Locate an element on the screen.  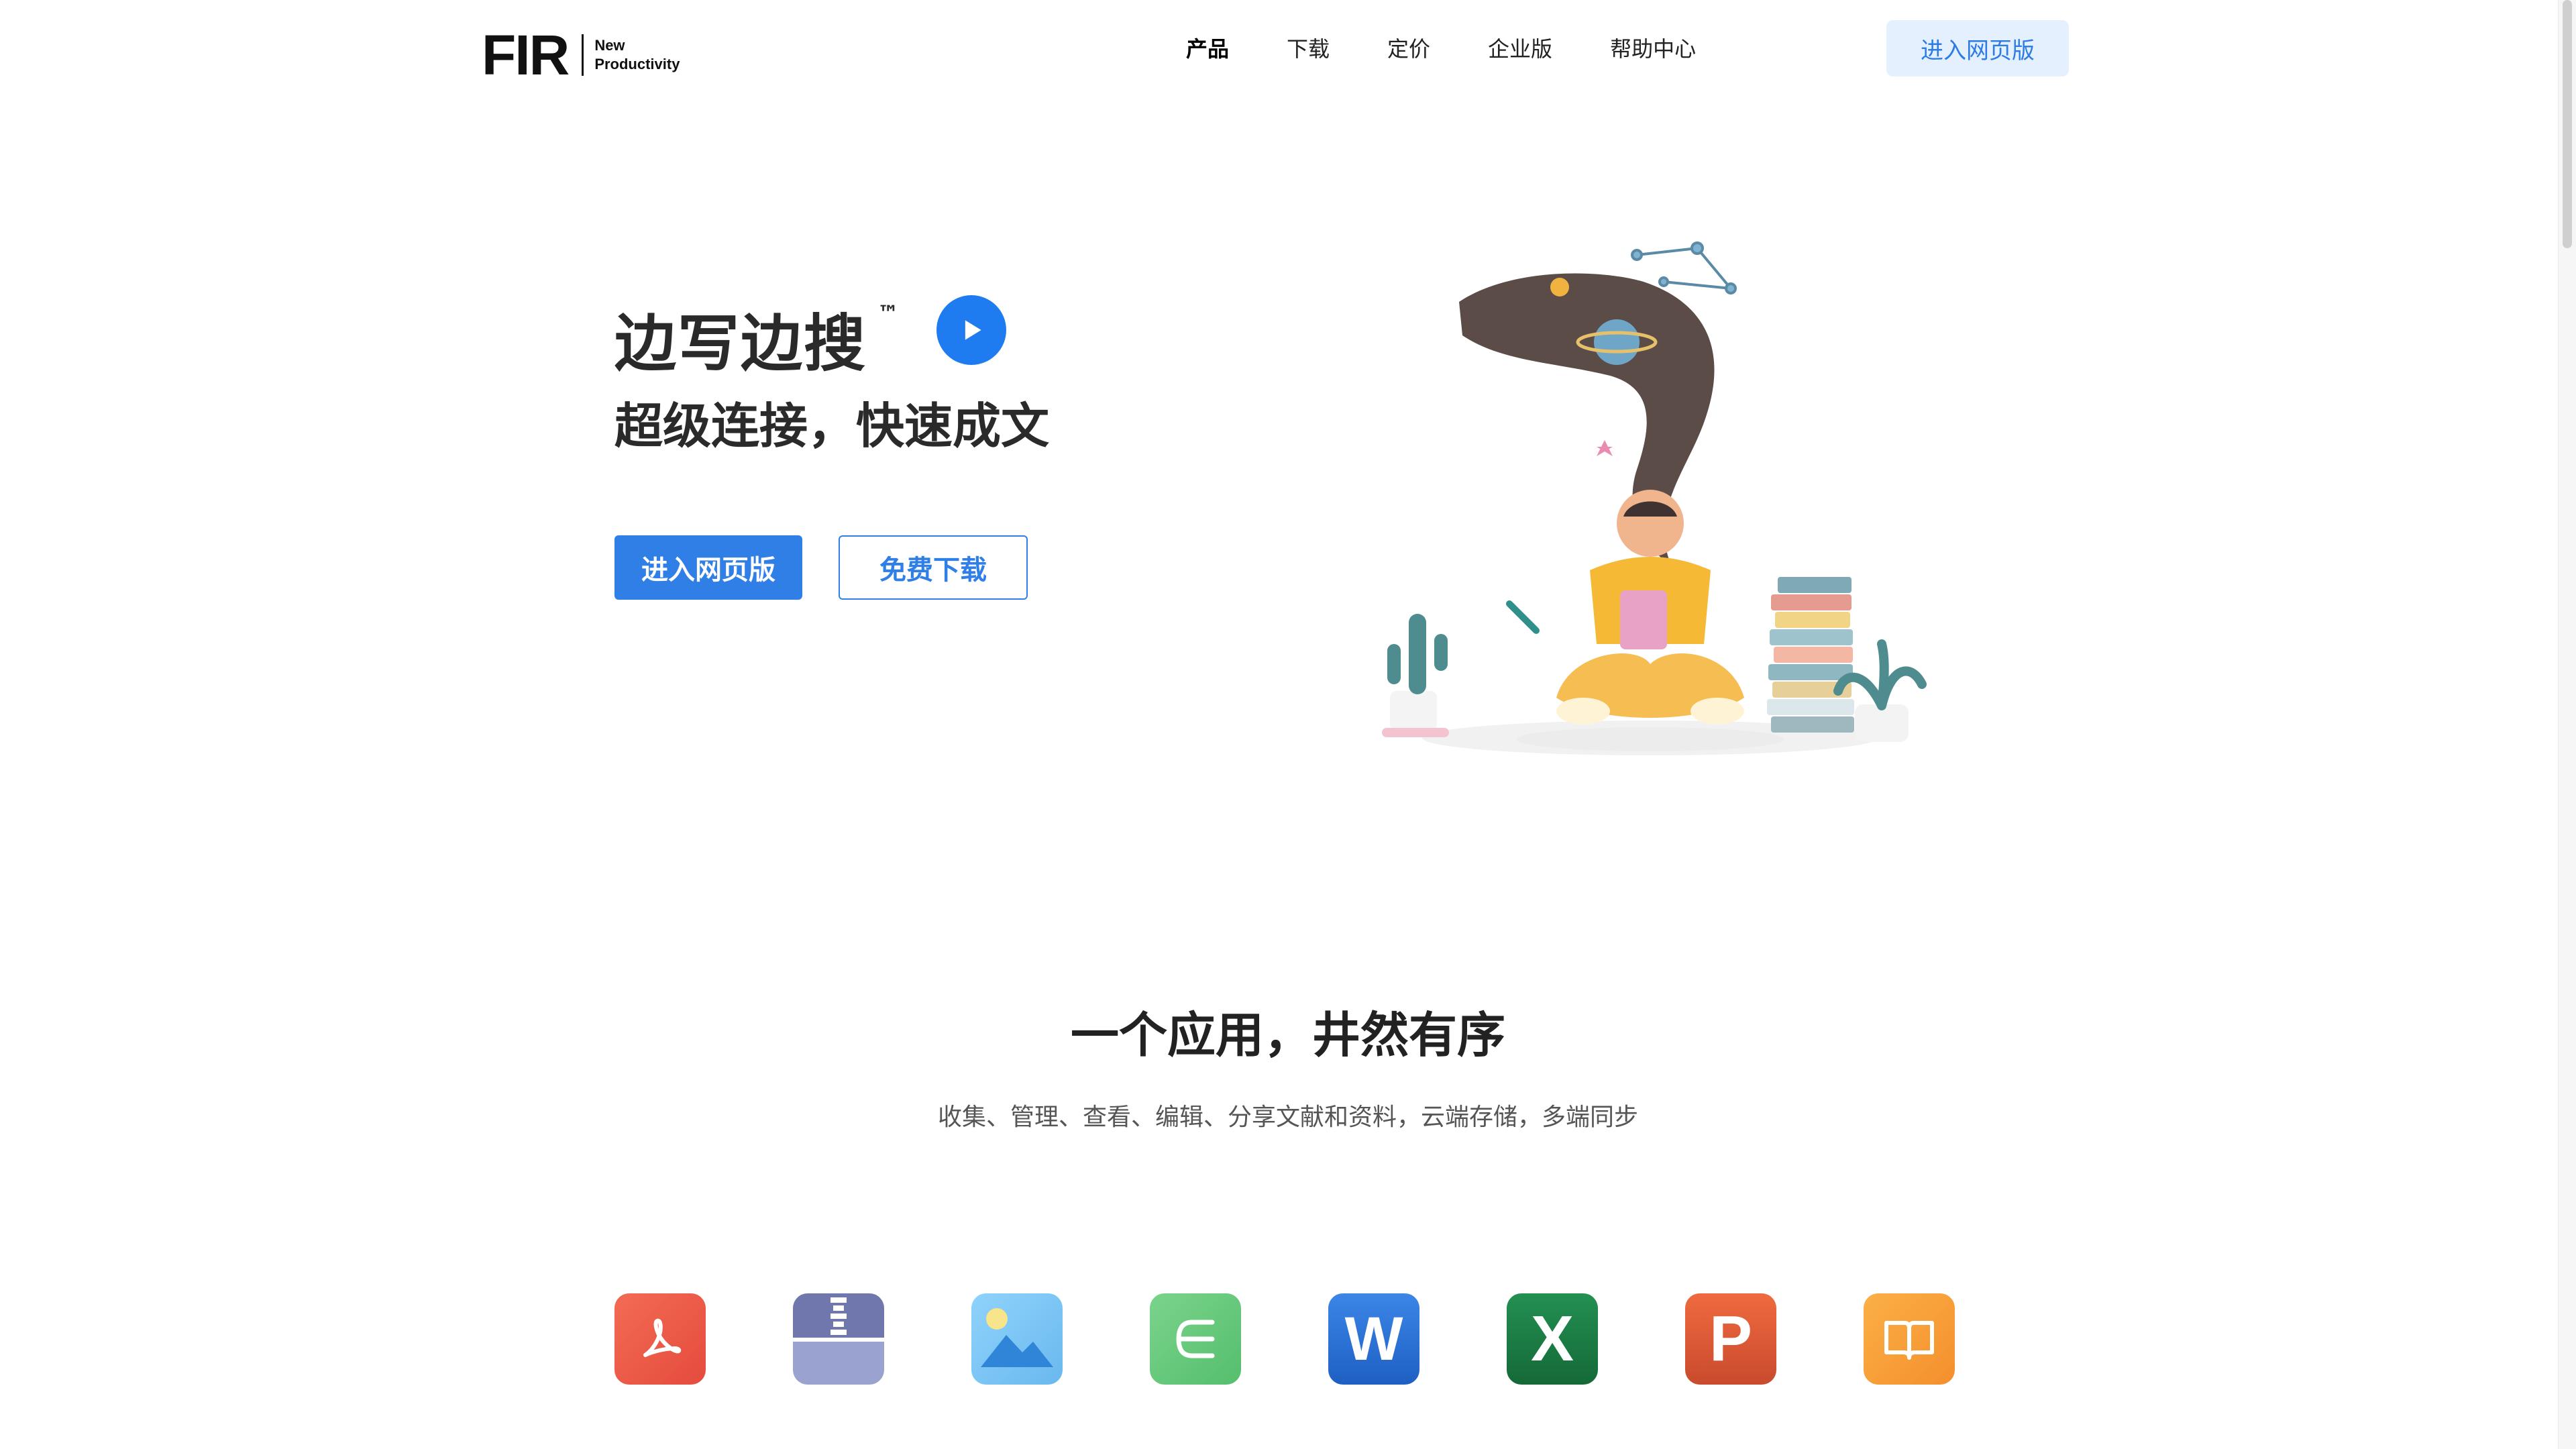
excel-icon: X is located at coordinates (1552, 1339).